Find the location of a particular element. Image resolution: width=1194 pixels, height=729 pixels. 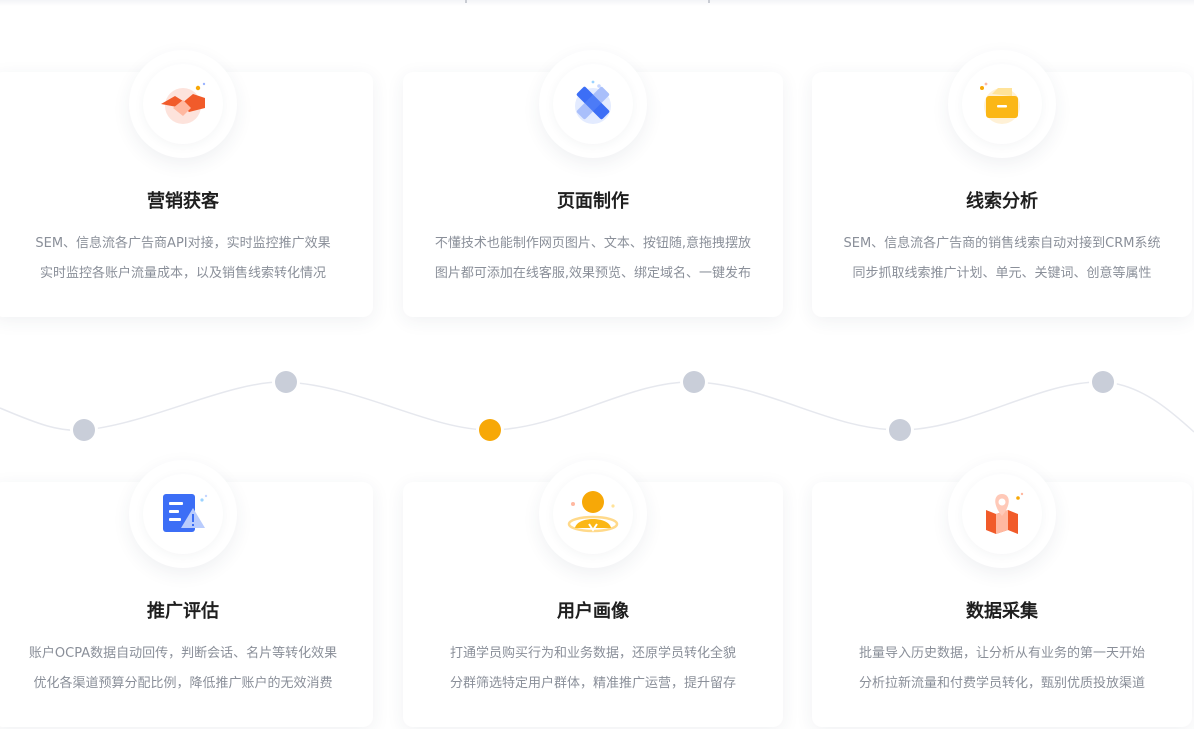

feature-desc-line: 分群筛选特定用户群体，精准推广运营，提升留存 is located at coordinates (592, 683).